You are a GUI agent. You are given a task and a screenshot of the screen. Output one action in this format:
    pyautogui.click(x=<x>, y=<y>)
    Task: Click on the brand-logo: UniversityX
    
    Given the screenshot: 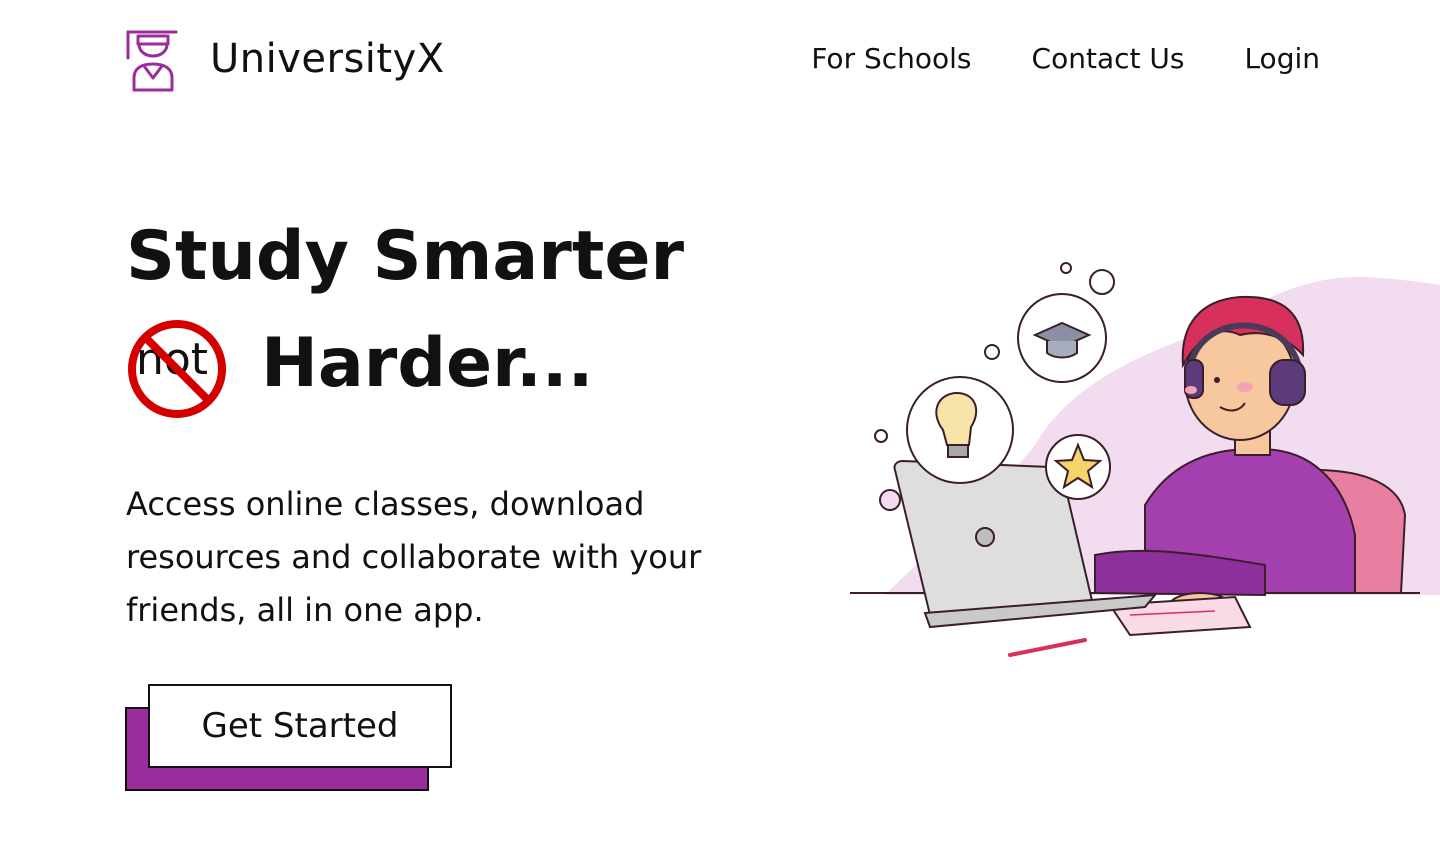 What is the action you would take?
    pyautogui.click(x=285, y=61)
    